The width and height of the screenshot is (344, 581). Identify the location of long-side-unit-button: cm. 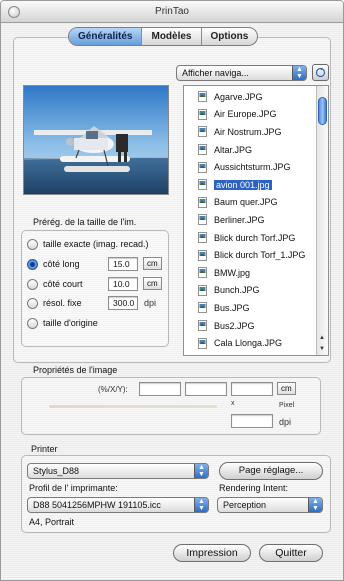
(152, 263).